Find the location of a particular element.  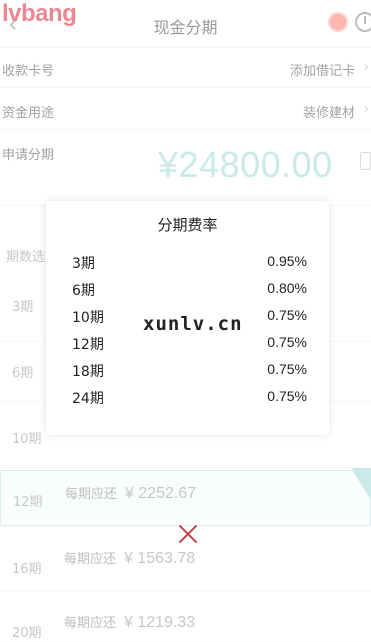

rate-period: 10期 is located at coordinates (88, 318).